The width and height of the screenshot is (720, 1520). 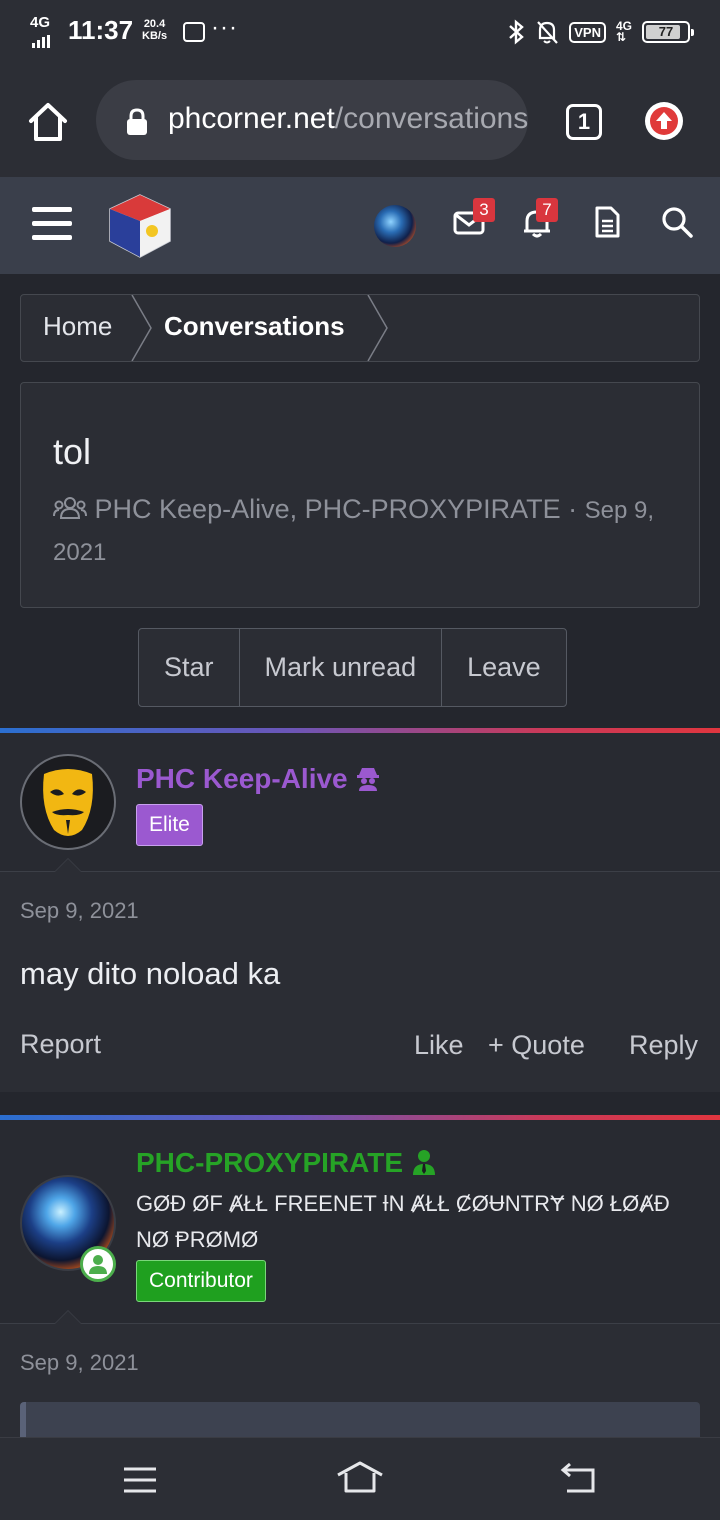 I want to click on report-link: Report, so click(x=60, y=1044).